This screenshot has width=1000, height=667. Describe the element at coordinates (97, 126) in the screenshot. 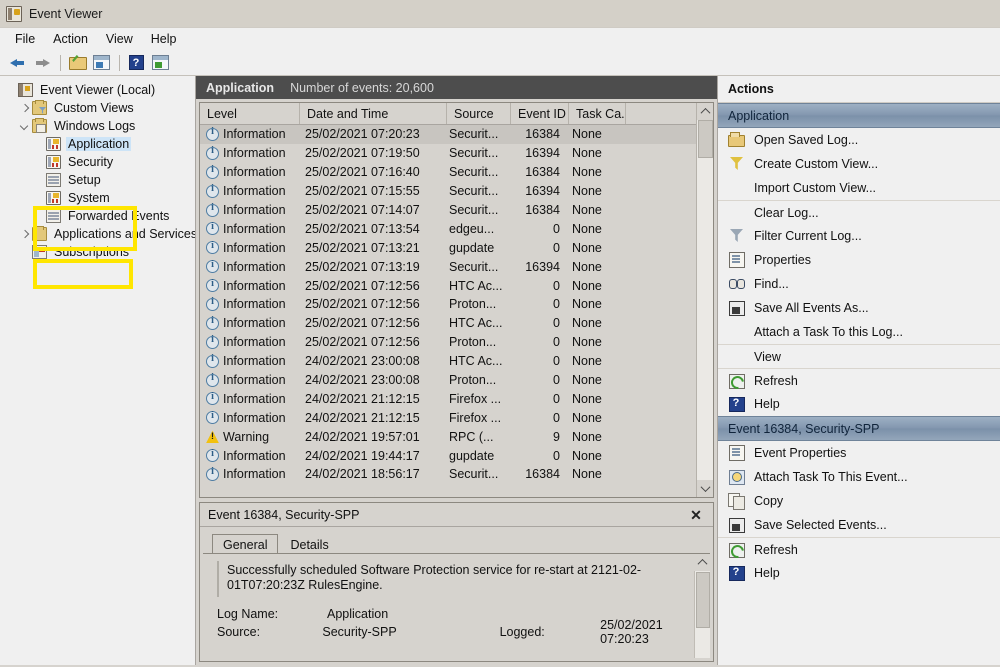

I see `tree-item-windows-logs: Windows Logs` at that location.